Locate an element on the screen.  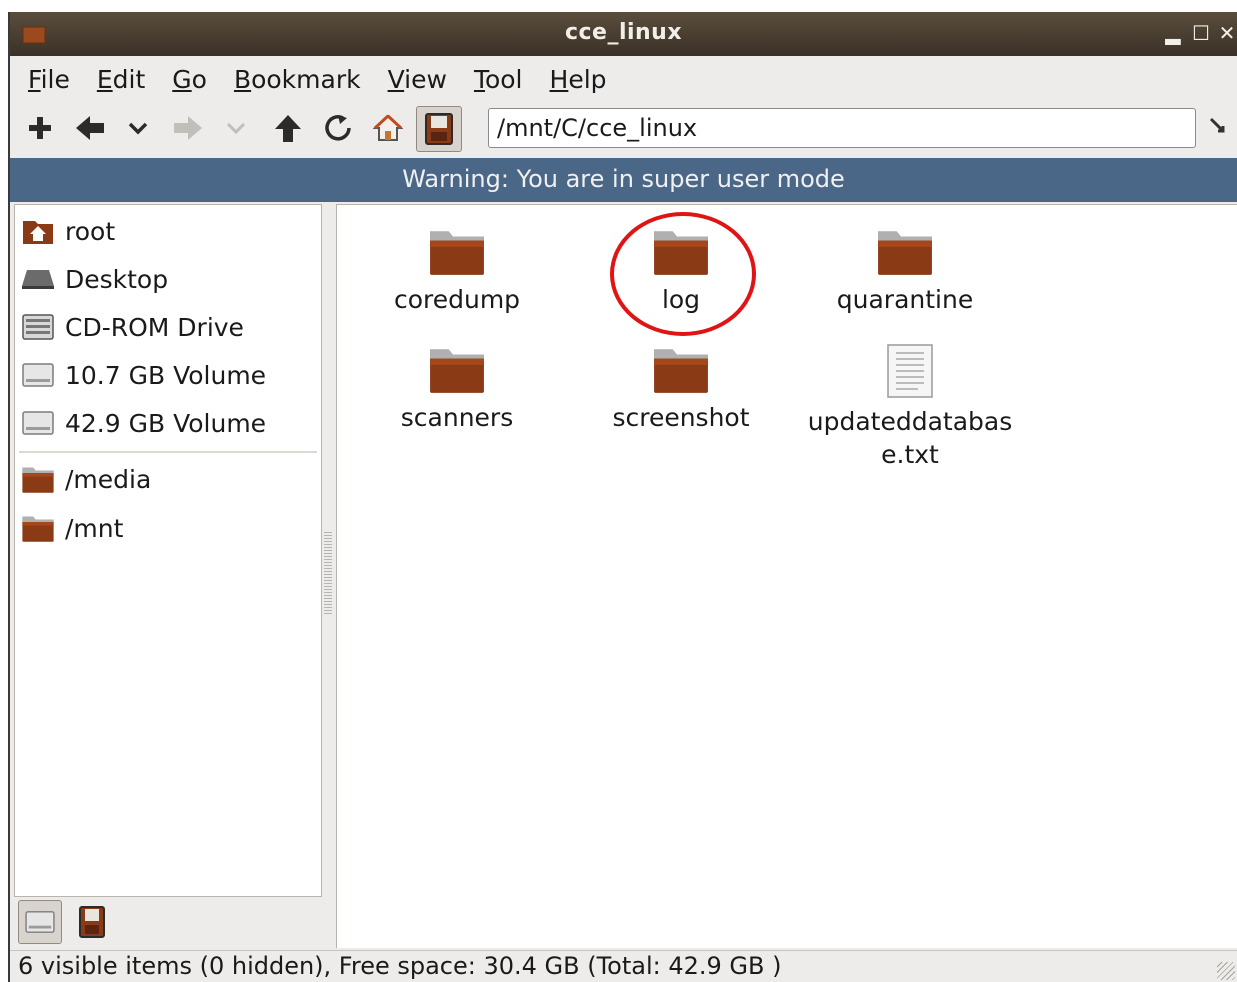
super-user-button is located at coordinates (439, 129).